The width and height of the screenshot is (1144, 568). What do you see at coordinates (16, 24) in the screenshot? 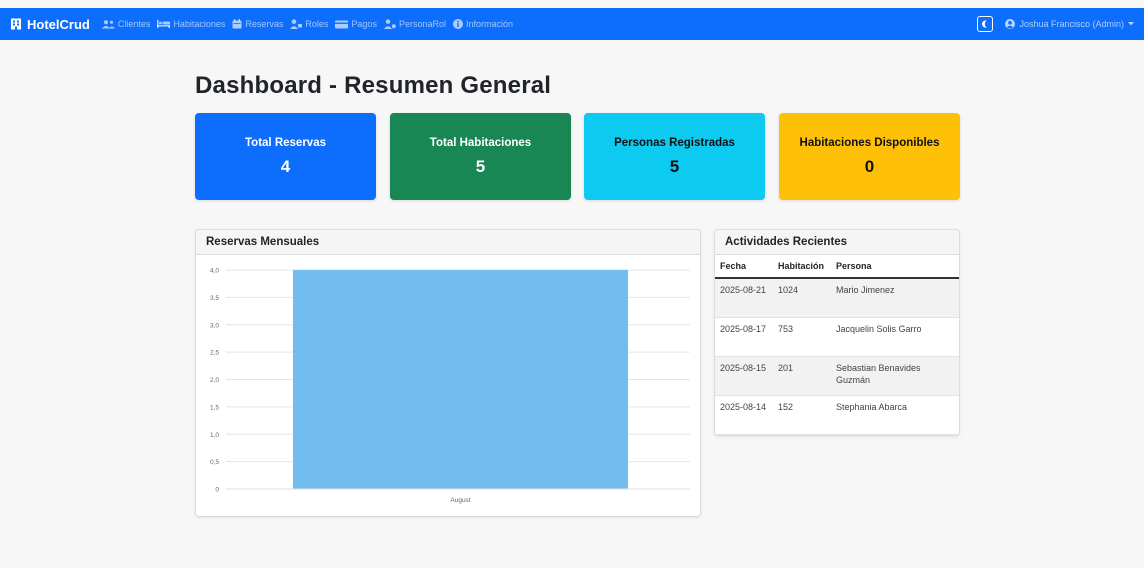
I see `hotel-icon` at bounding box center [16, 24].